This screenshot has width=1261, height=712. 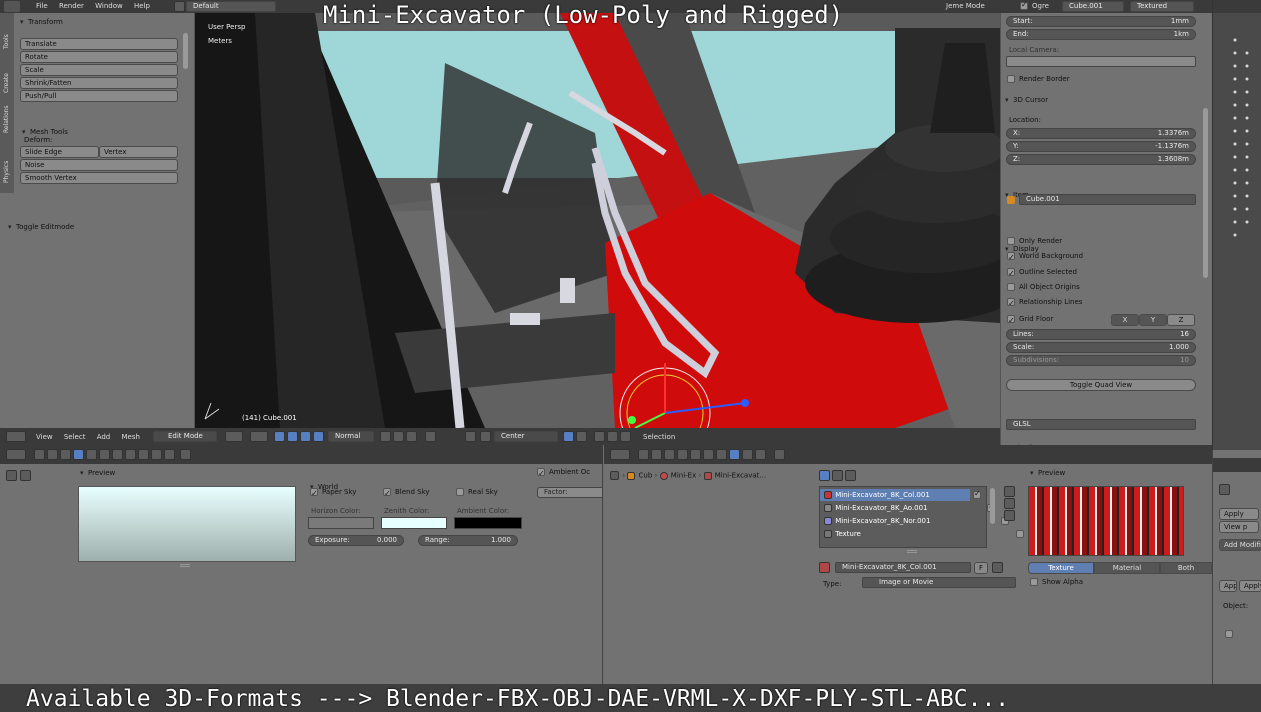 I want to click on render-anim-icon, so click(x=612, y=436).